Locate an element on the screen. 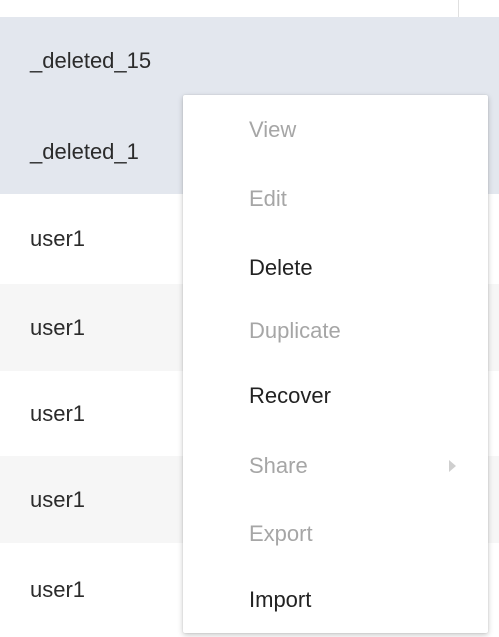 This screenshot has height=637, width=499. menu-item-label: Share is located at coordinates (278, 465).